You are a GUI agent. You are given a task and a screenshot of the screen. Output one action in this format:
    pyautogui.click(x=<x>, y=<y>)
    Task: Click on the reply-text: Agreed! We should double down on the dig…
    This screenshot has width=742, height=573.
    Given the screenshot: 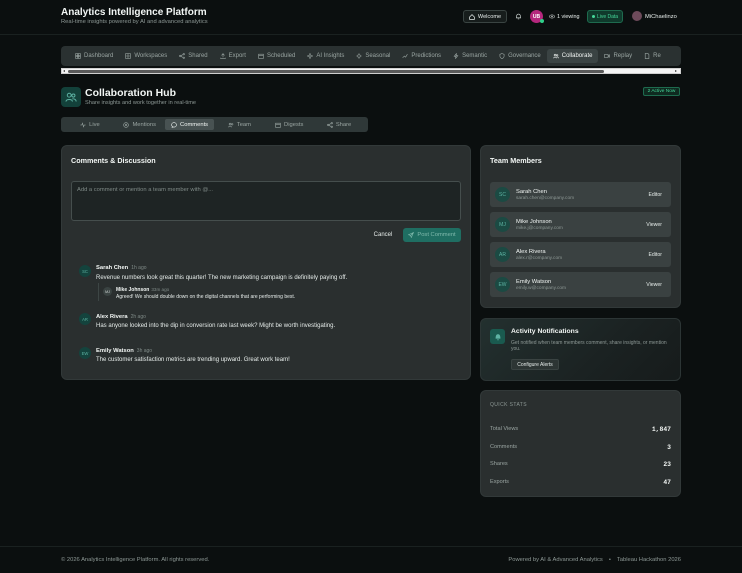 What is the action you would take?
    pyautogui.click(x=206, y=297)
    